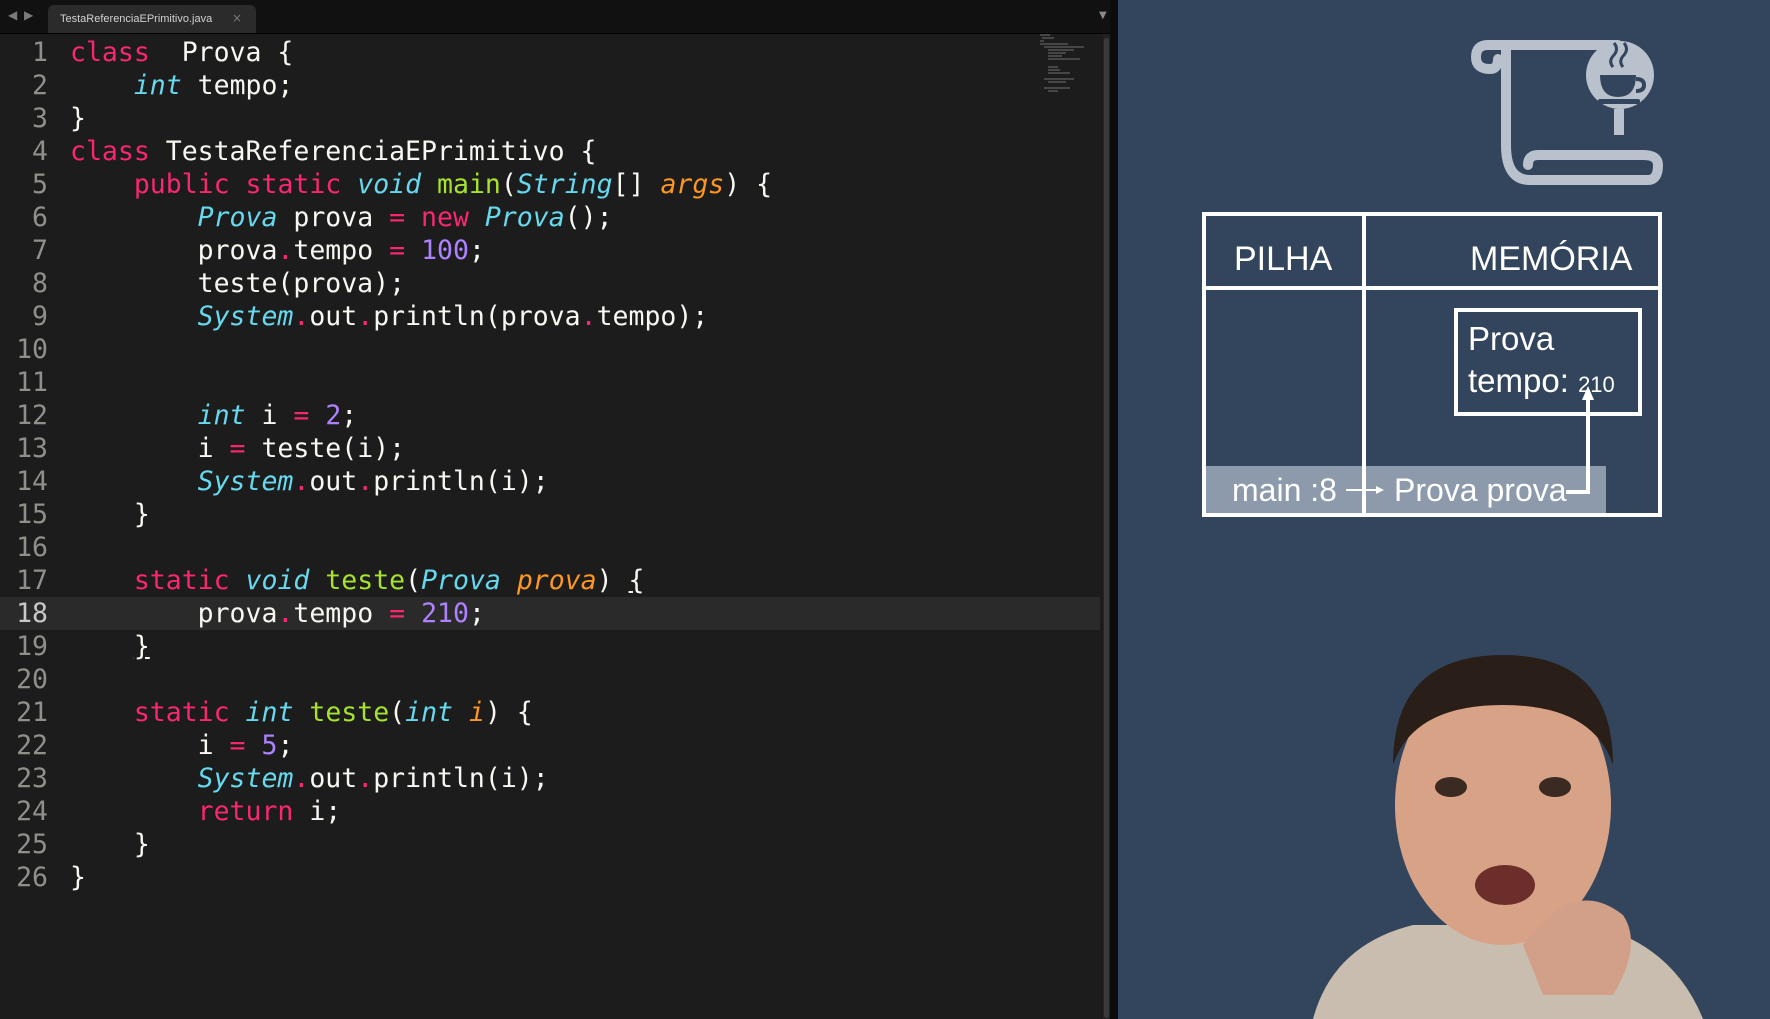 The height and width of the screenshot is (1019, 1770). I want to click on tab-bar: ◀ ▶ TestaReferenciaEPrimitivo.java × ▼, so click(555, 17).